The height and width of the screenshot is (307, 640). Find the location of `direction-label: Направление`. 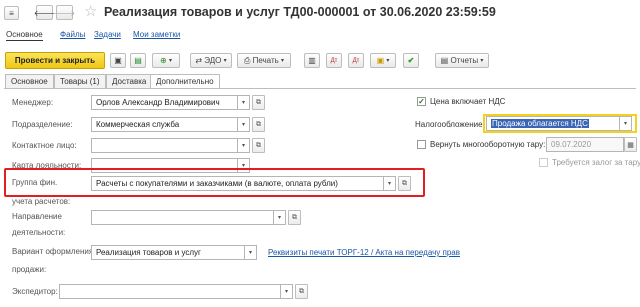

direction-label: Направление is located at coordinates (37, 216).